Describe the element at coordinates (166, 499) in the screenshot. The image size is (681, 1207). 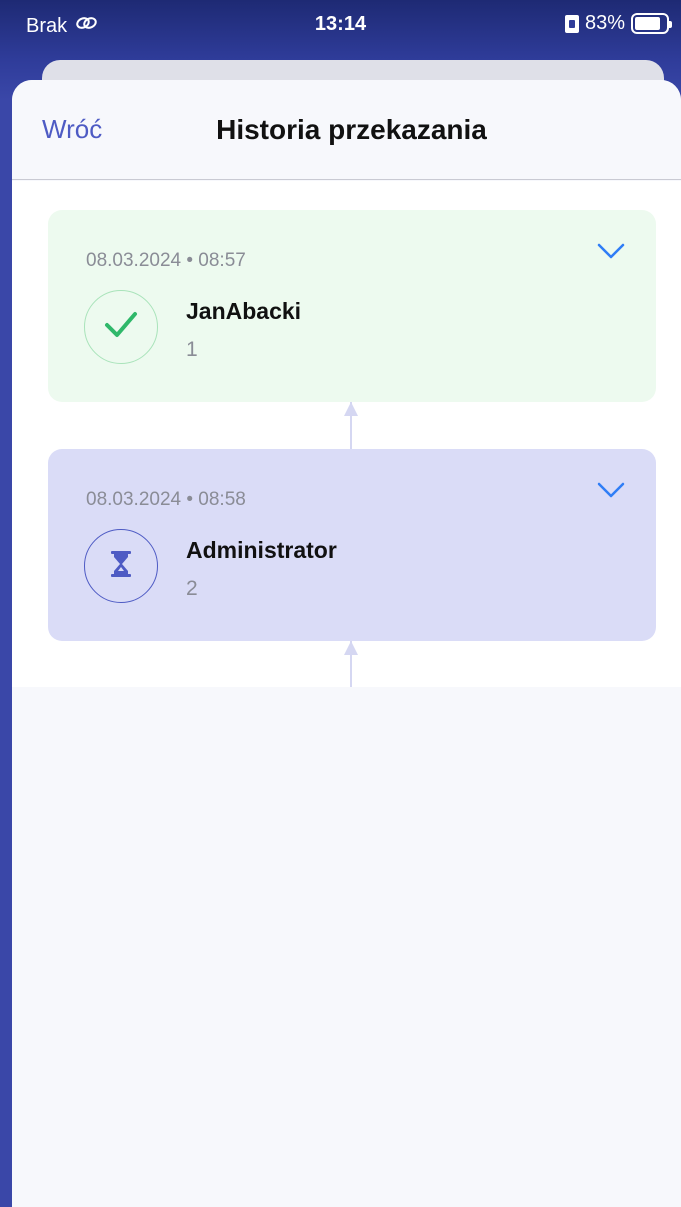
I see `history-datetime: 08.03.2024 • 08:58` at that location.